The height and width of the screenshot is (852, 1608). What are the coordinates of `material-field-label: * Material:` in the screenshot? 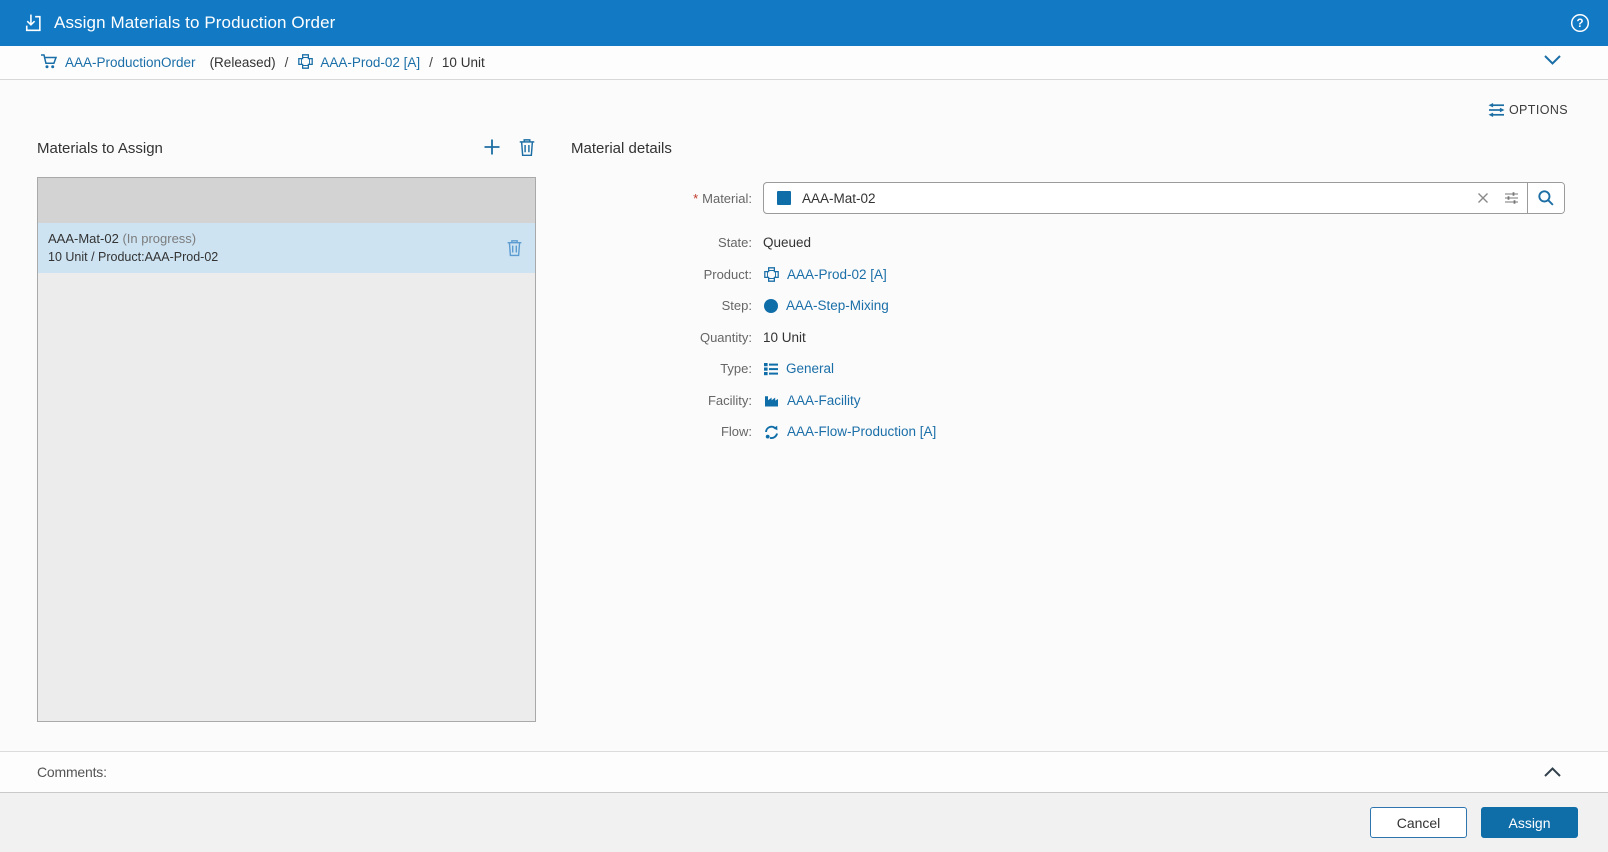 It's located at (722, 198).